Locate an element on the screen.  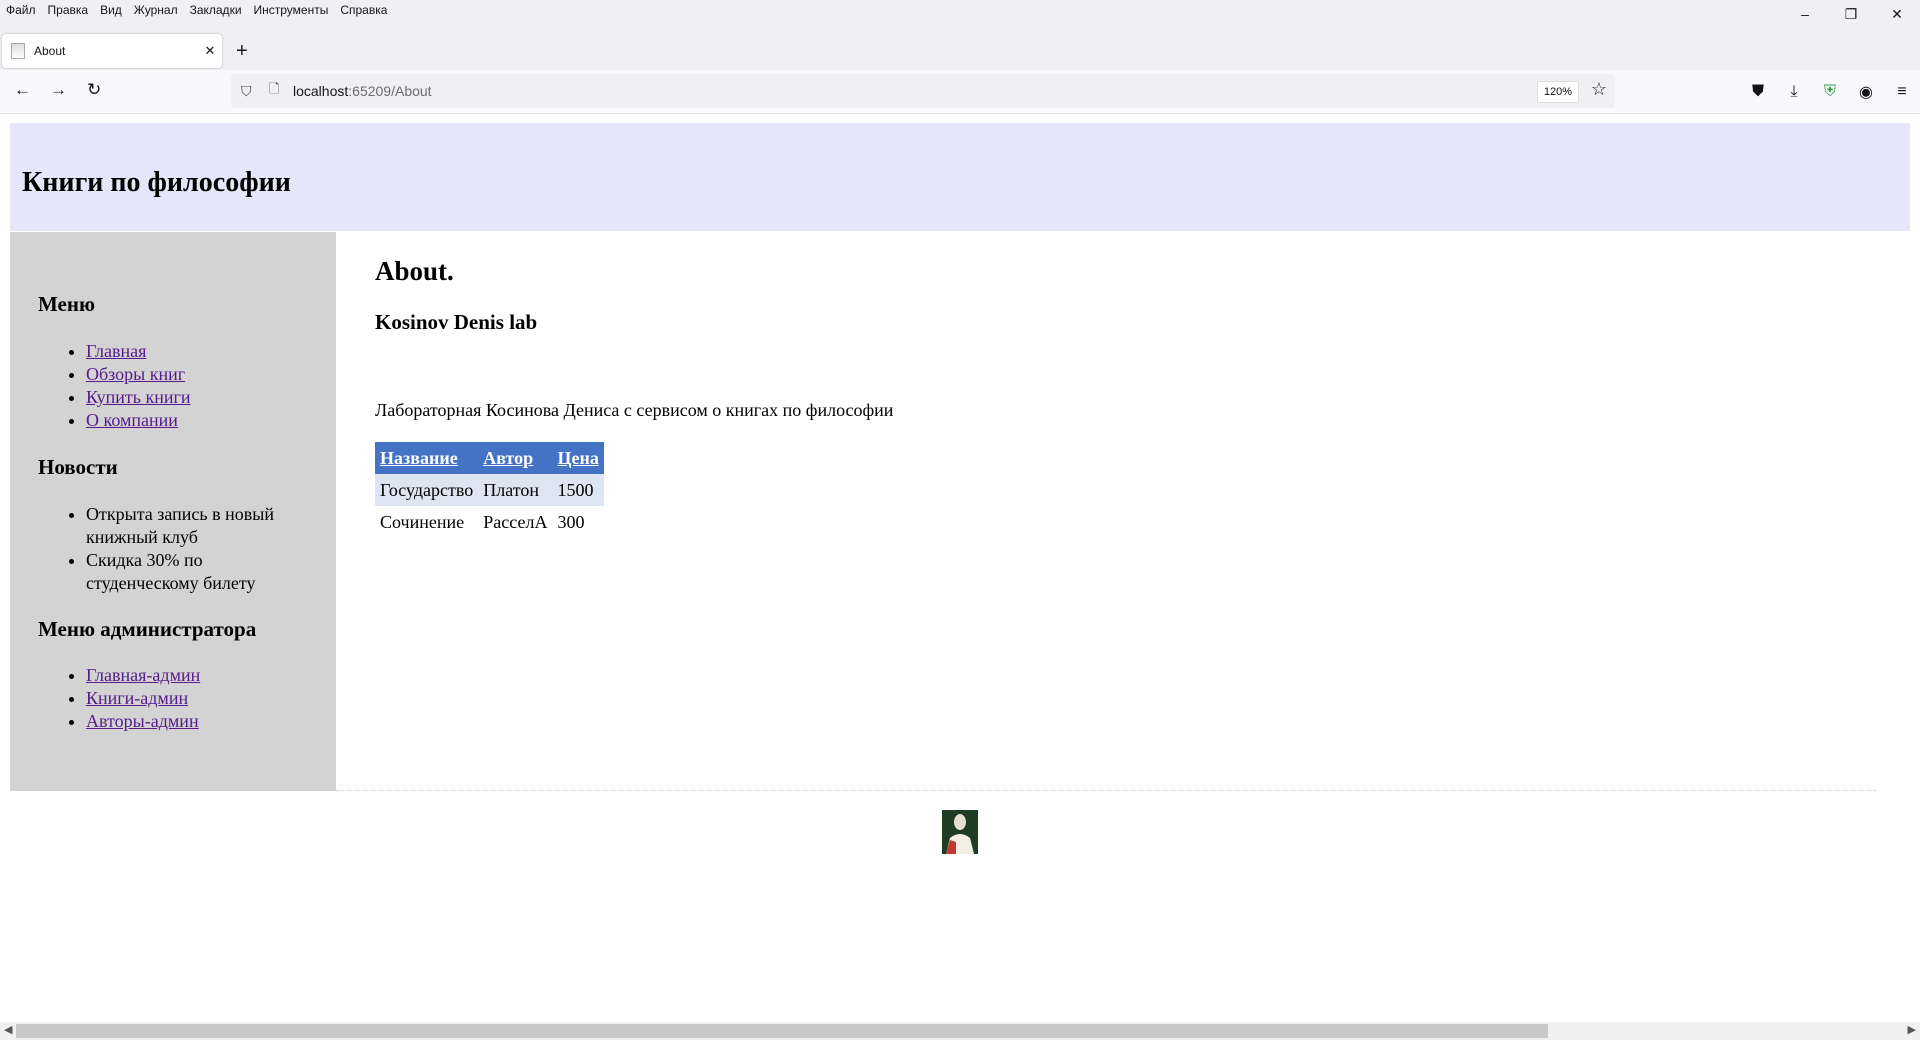
table-cell: РасселА is located at coordinates (515, 521).